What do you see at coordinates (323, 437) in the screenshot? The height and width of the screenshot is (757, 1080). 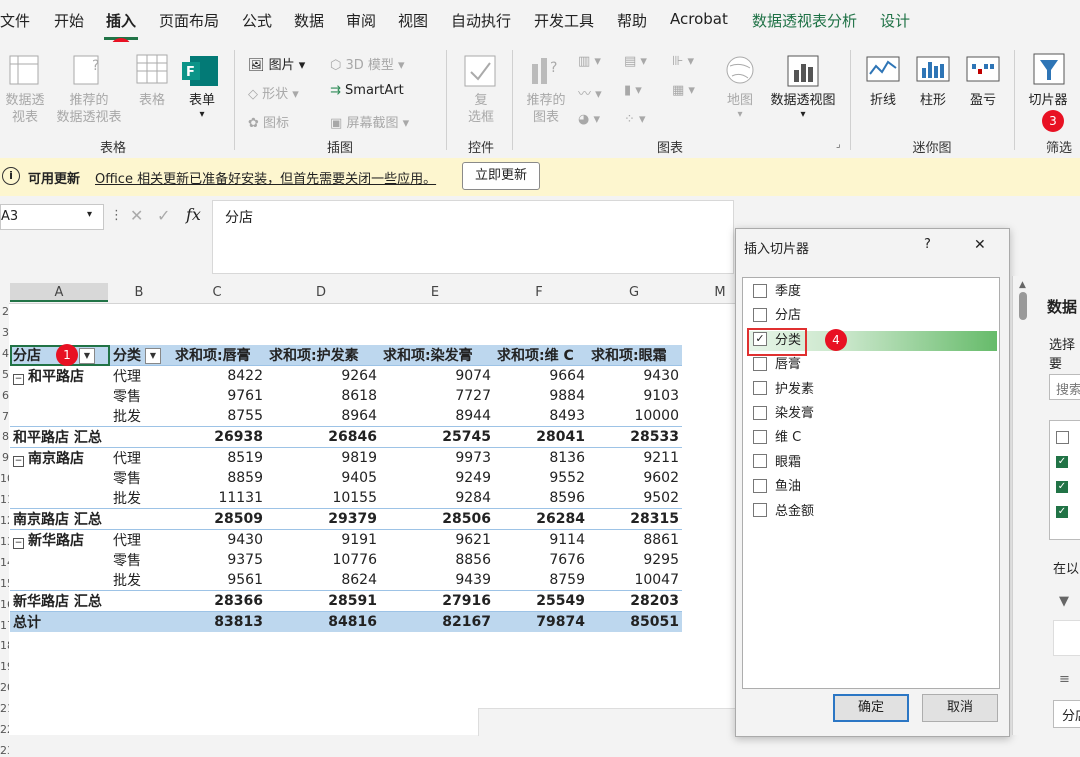 I see `pivot-subtotal-cell: 26846` at bounding box center [323, 437].